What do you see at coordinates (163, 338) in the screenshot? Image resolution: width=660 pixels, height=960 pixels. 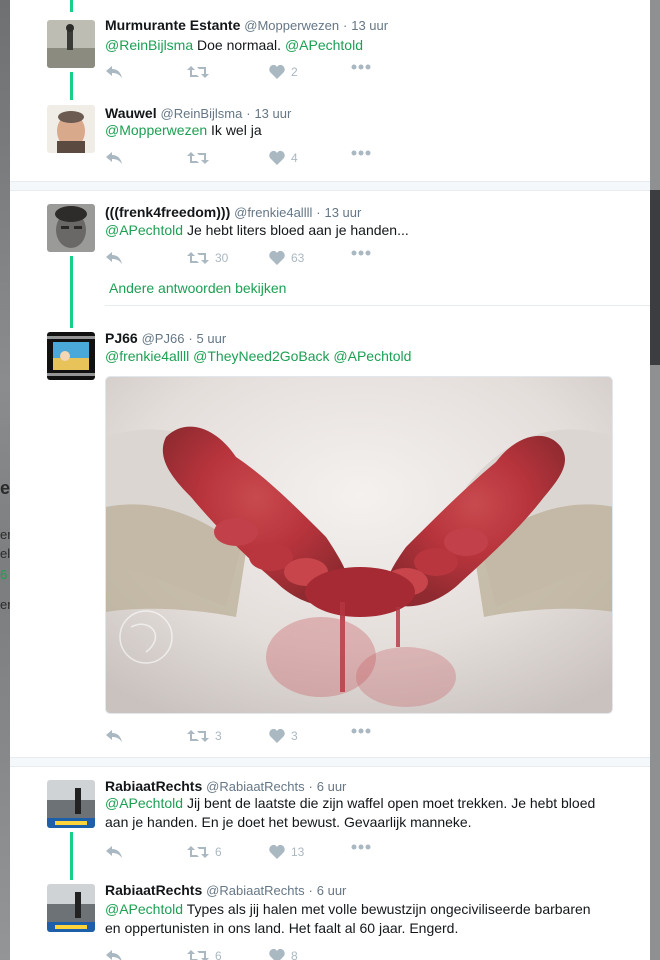 I see `user-handle: @PJ66` at bounding box center [163, 338].